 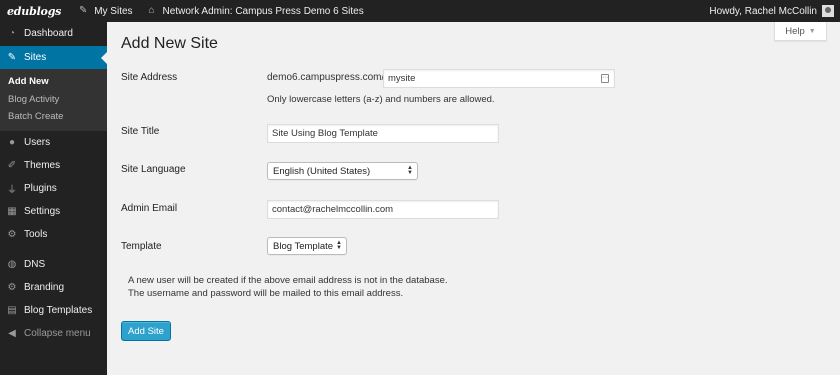 What do you see at coordinates (153, 169) in the screenshot?
I see `site-language-label: Site Language` at bounding box center [153, 169].